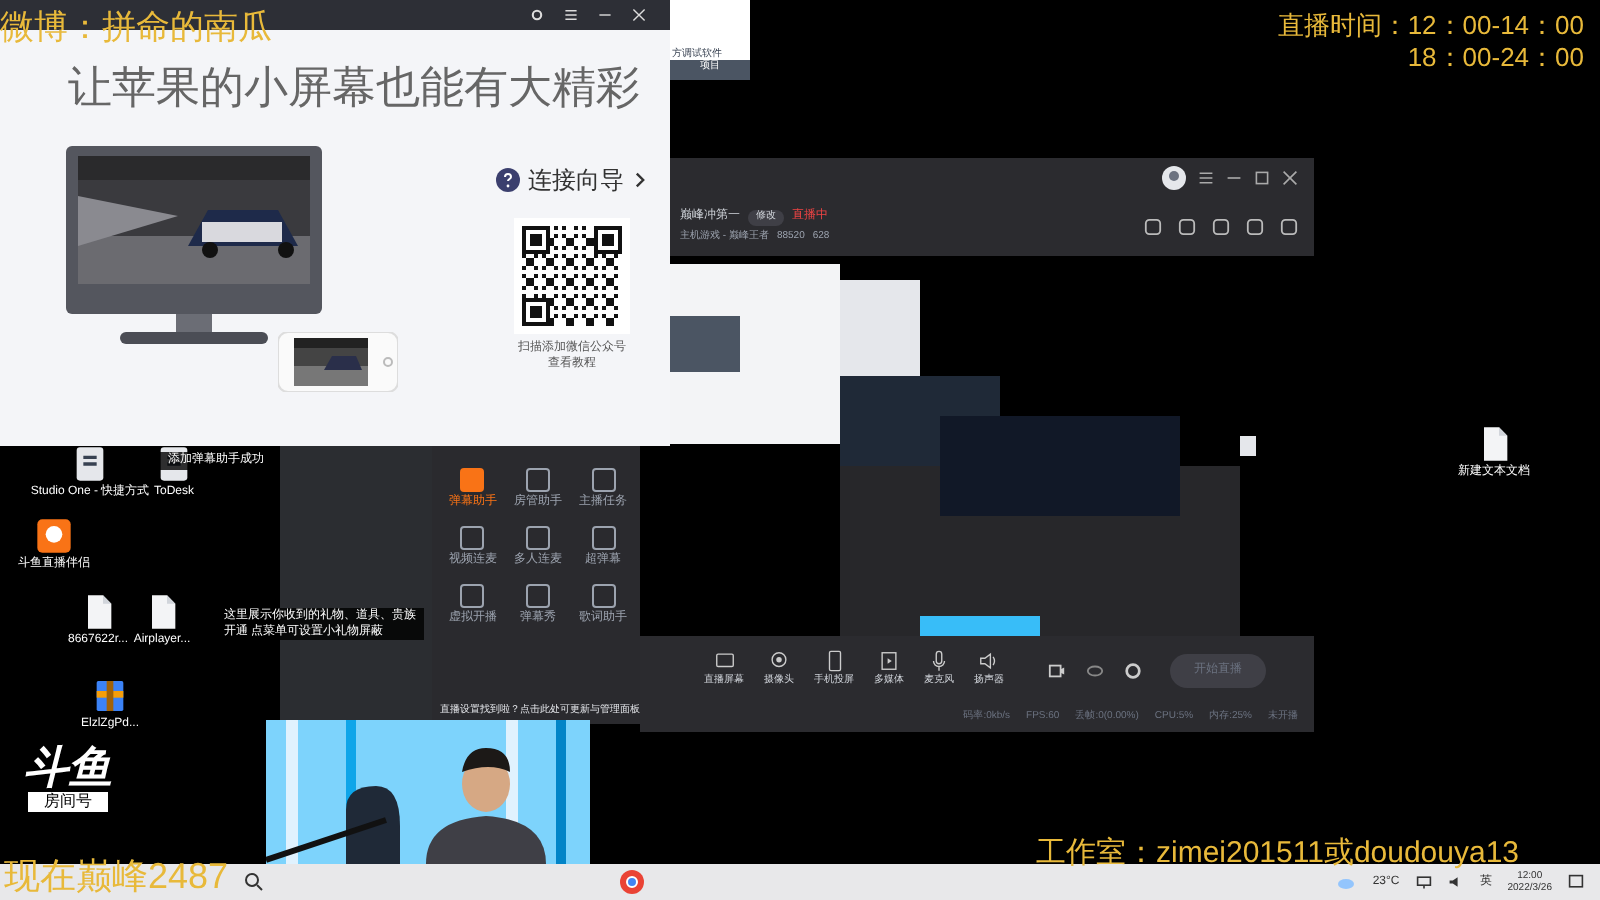 The image size is (1600, 900). Describe the element at coordinates (1495, 58) in the screenshot. I see `overlay-text: 18：00-24：00` at that location.